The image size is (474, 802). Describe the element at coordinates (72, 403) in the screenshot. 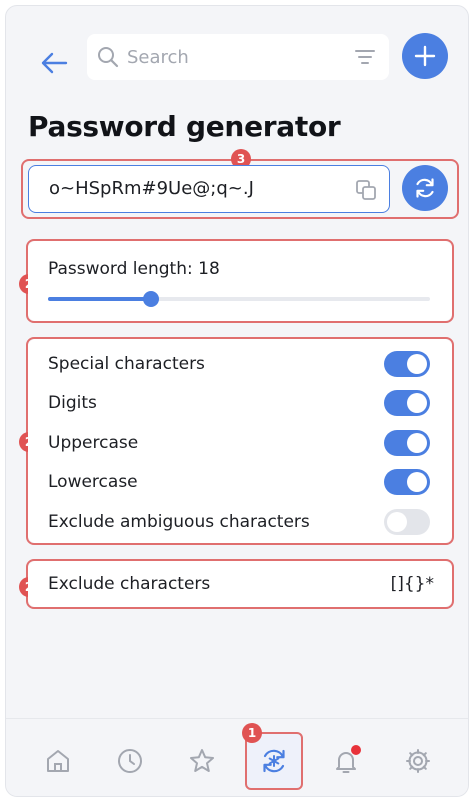

I see `option-label: Digits` at that location.